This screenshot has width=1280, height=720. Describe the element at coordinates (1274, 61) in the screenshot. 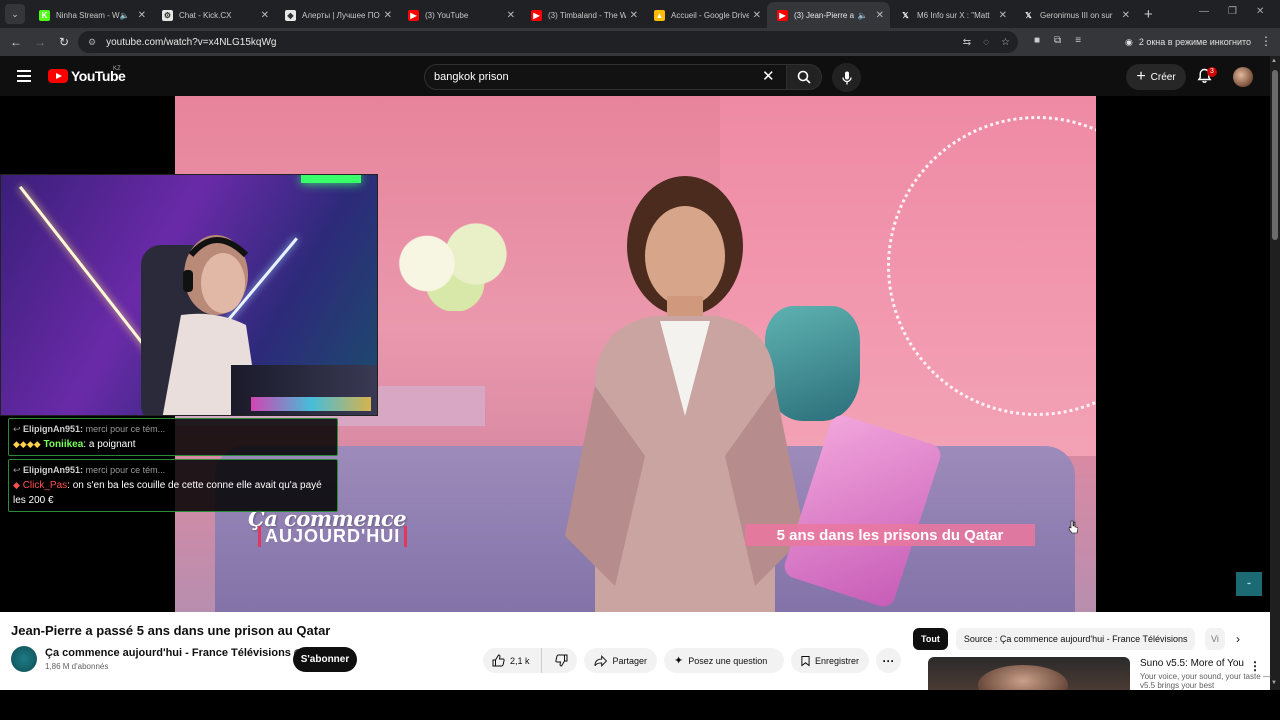

I see `scroll-up-arrow-icon: ▲` at that location.